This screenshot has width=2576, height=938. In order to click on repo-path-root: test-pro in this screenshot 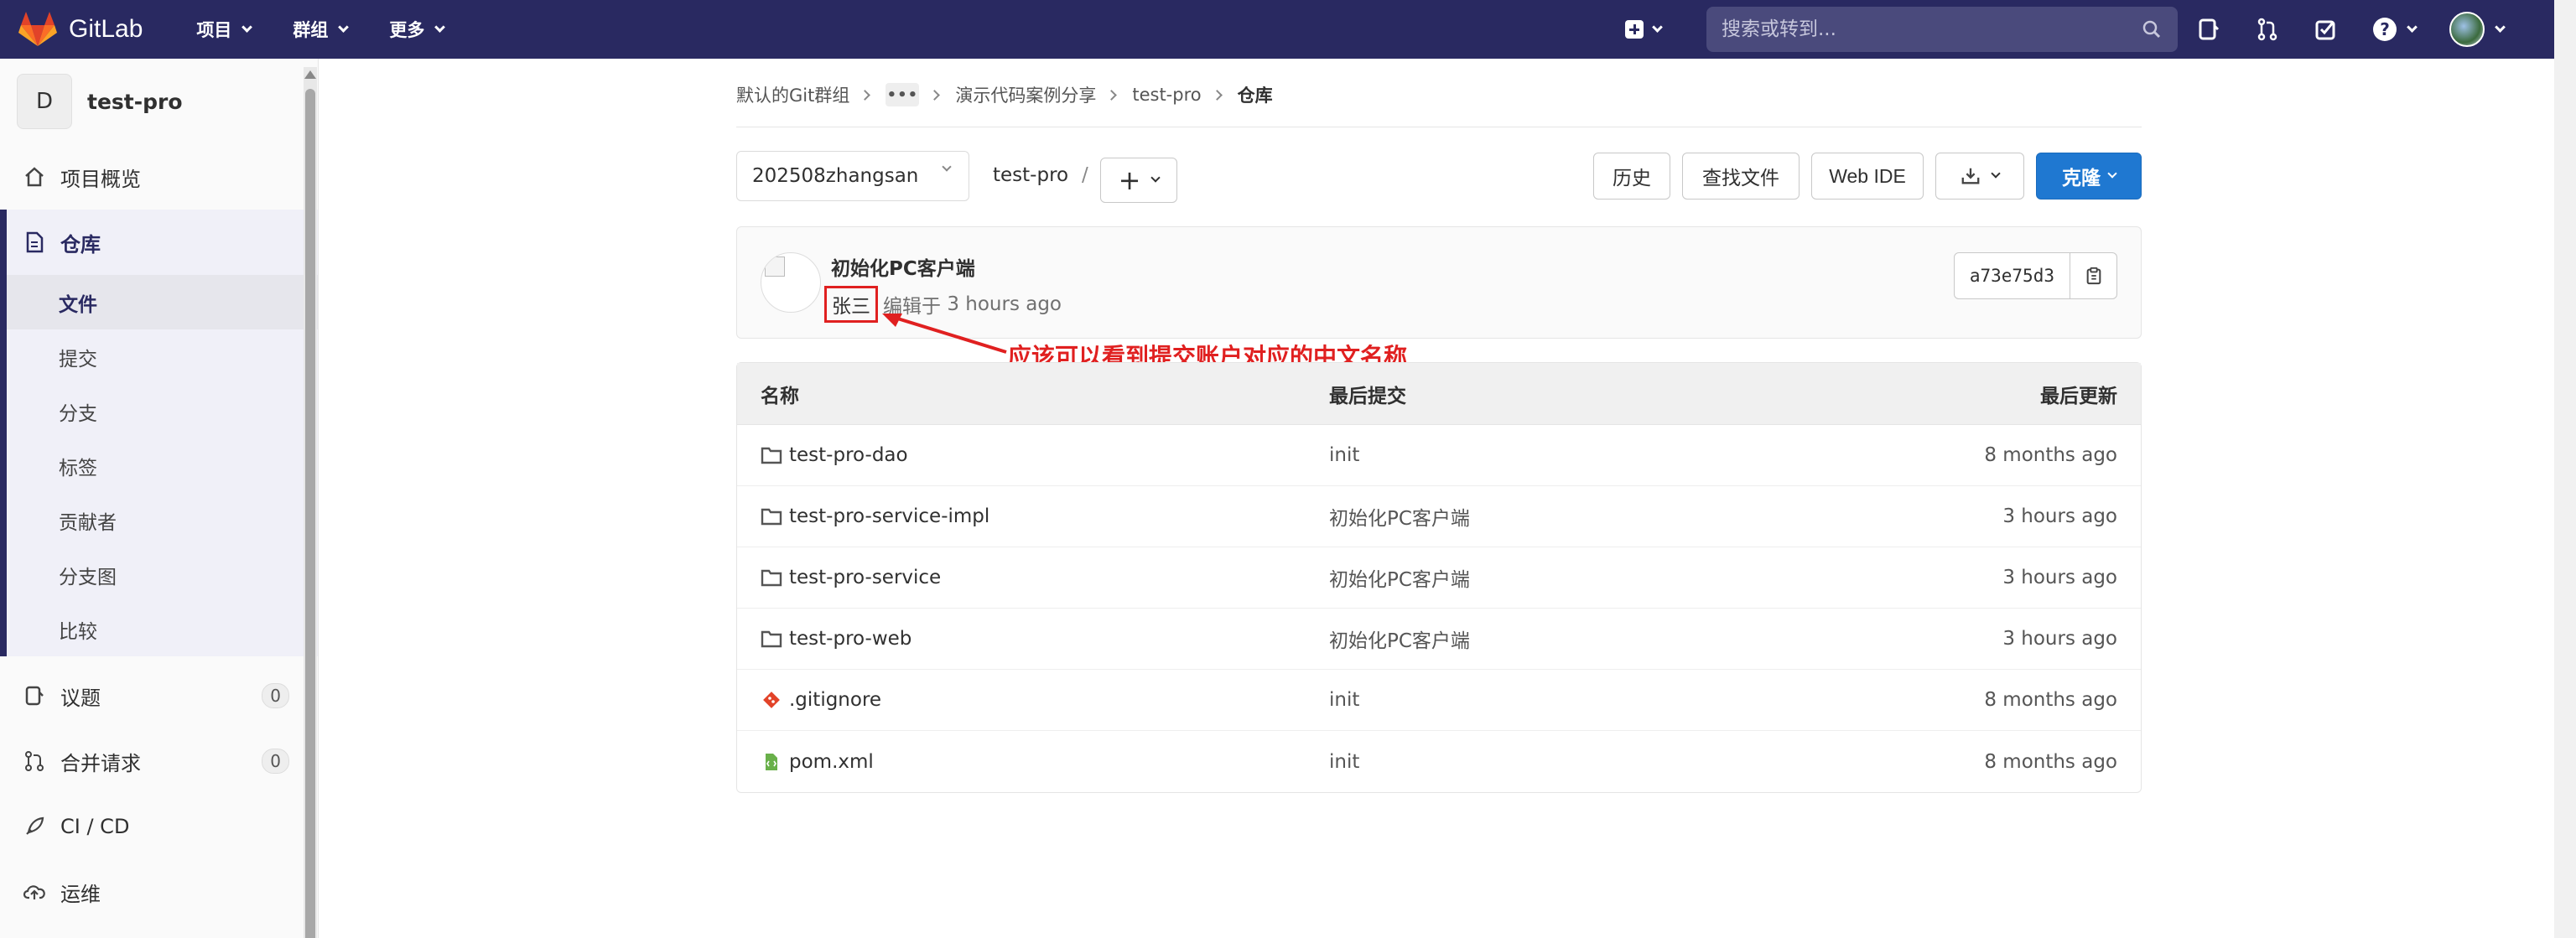, I will do `click(1030, 175)`.